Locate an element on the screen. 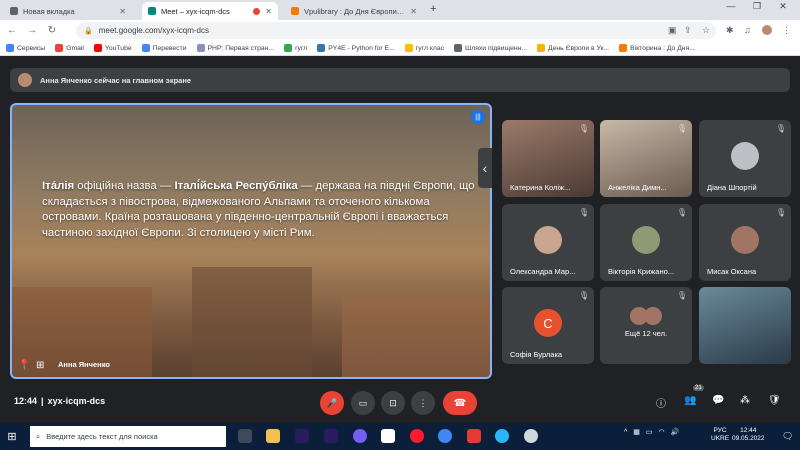 This screenshot has height=450, width=800. bookmark-translate: Перевести is located at coordinates (164, 48).